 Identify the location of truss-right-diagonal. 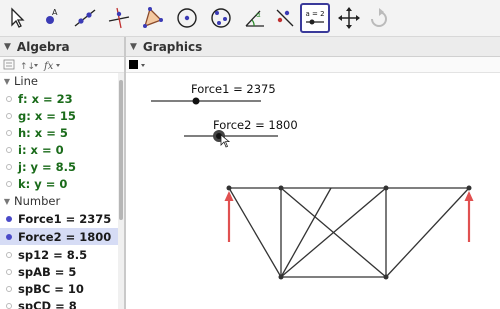
(427, 232).